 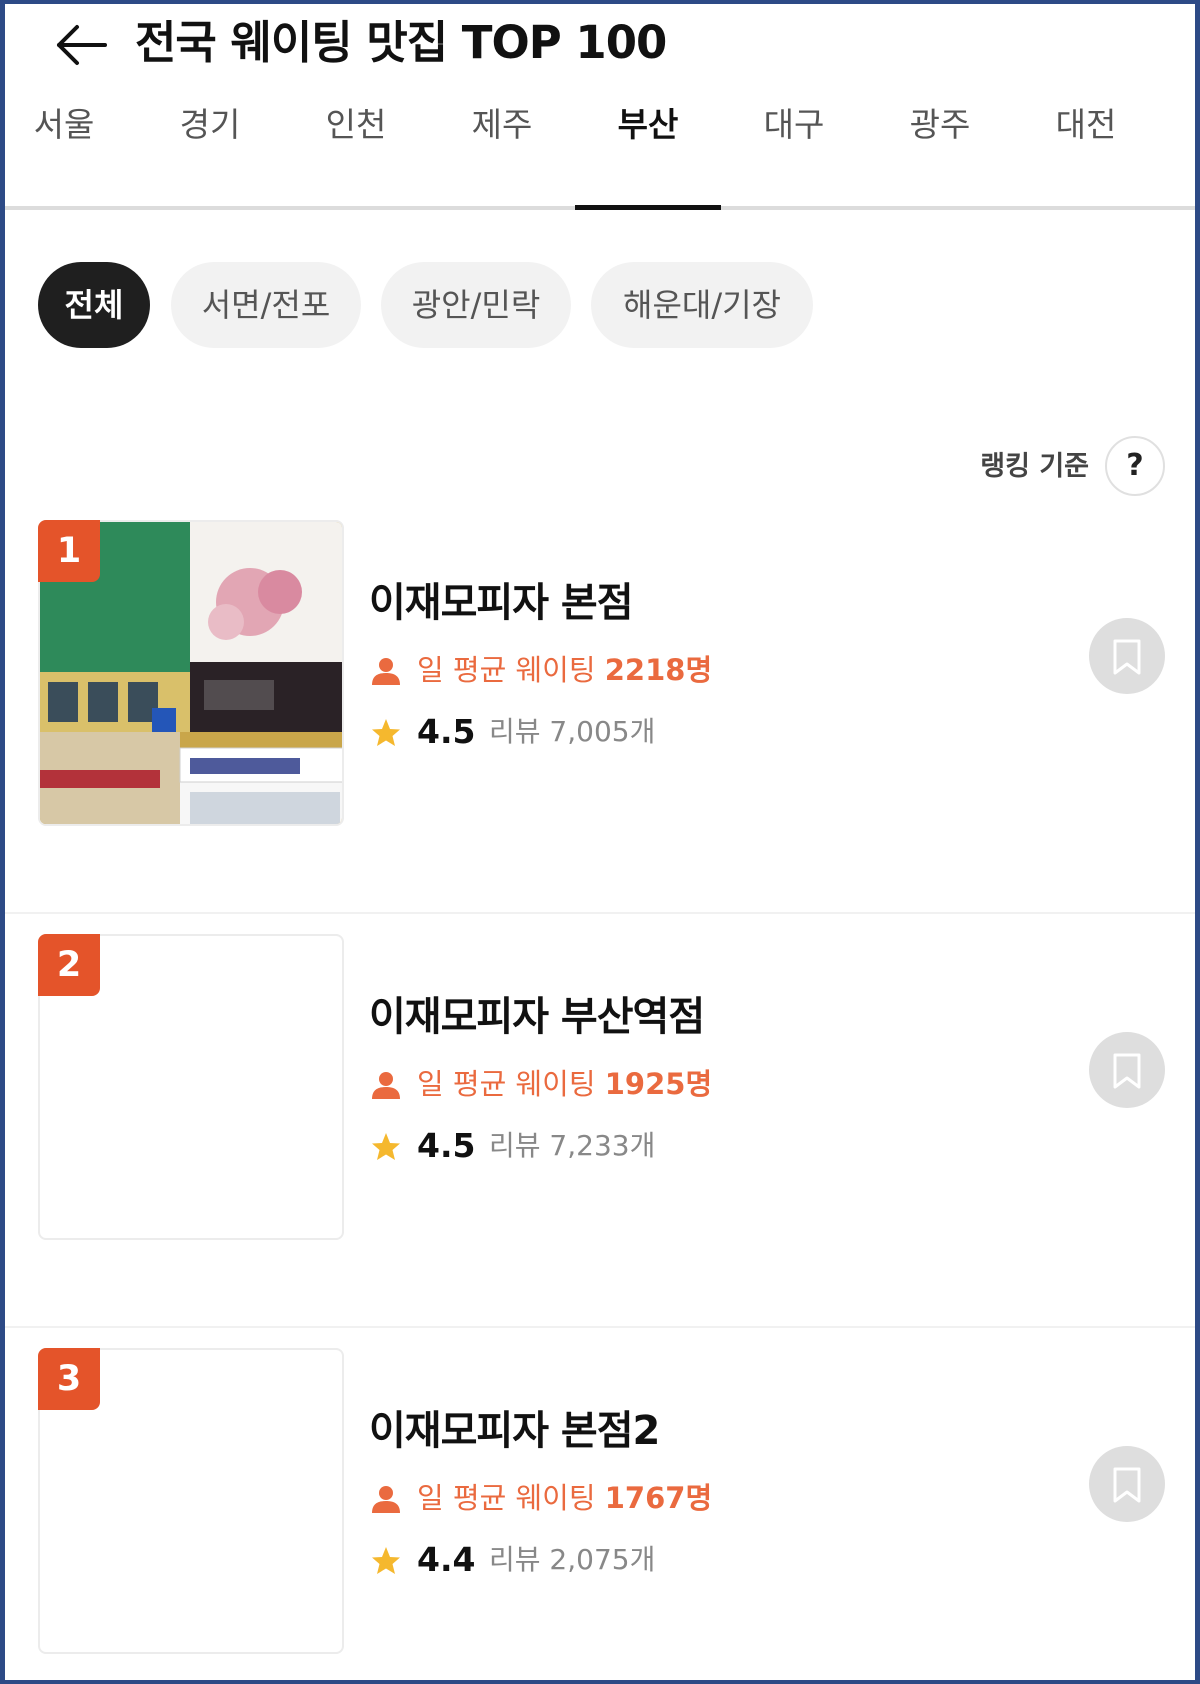 I want to click on tab-busan: 부산, so click(x=648, y=155).